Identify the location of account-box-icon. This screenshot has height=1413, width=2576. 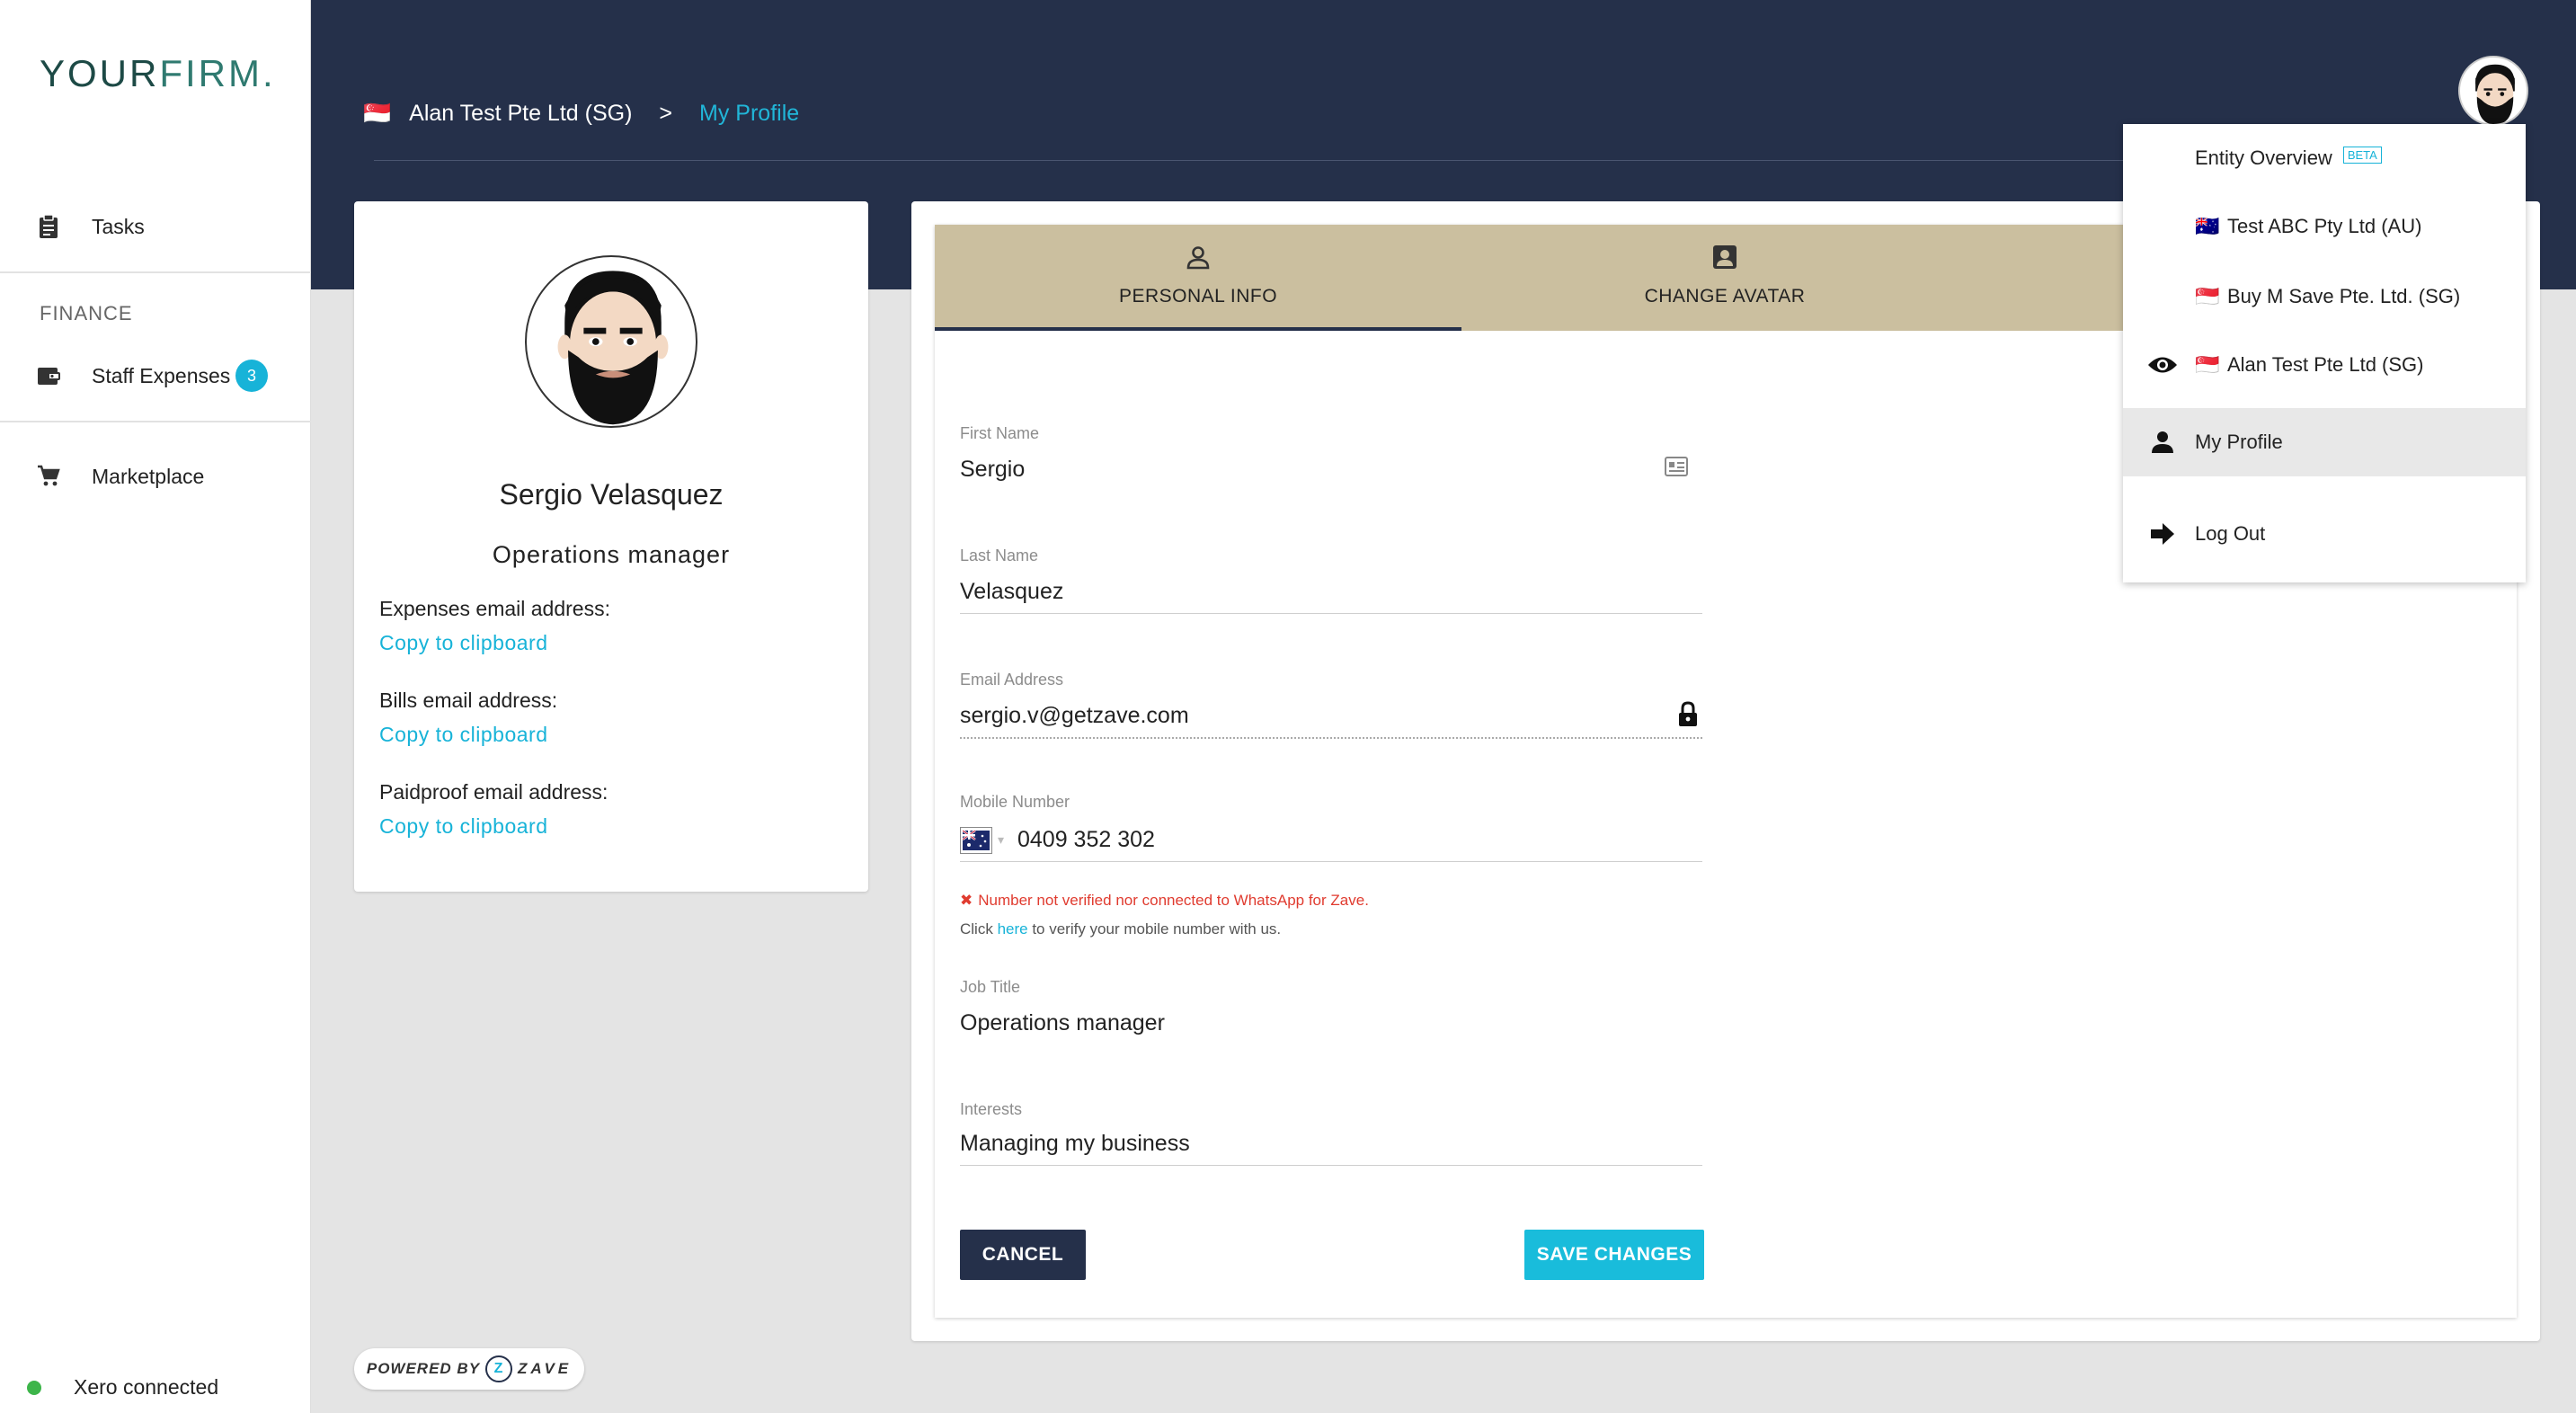
(1725, 257).